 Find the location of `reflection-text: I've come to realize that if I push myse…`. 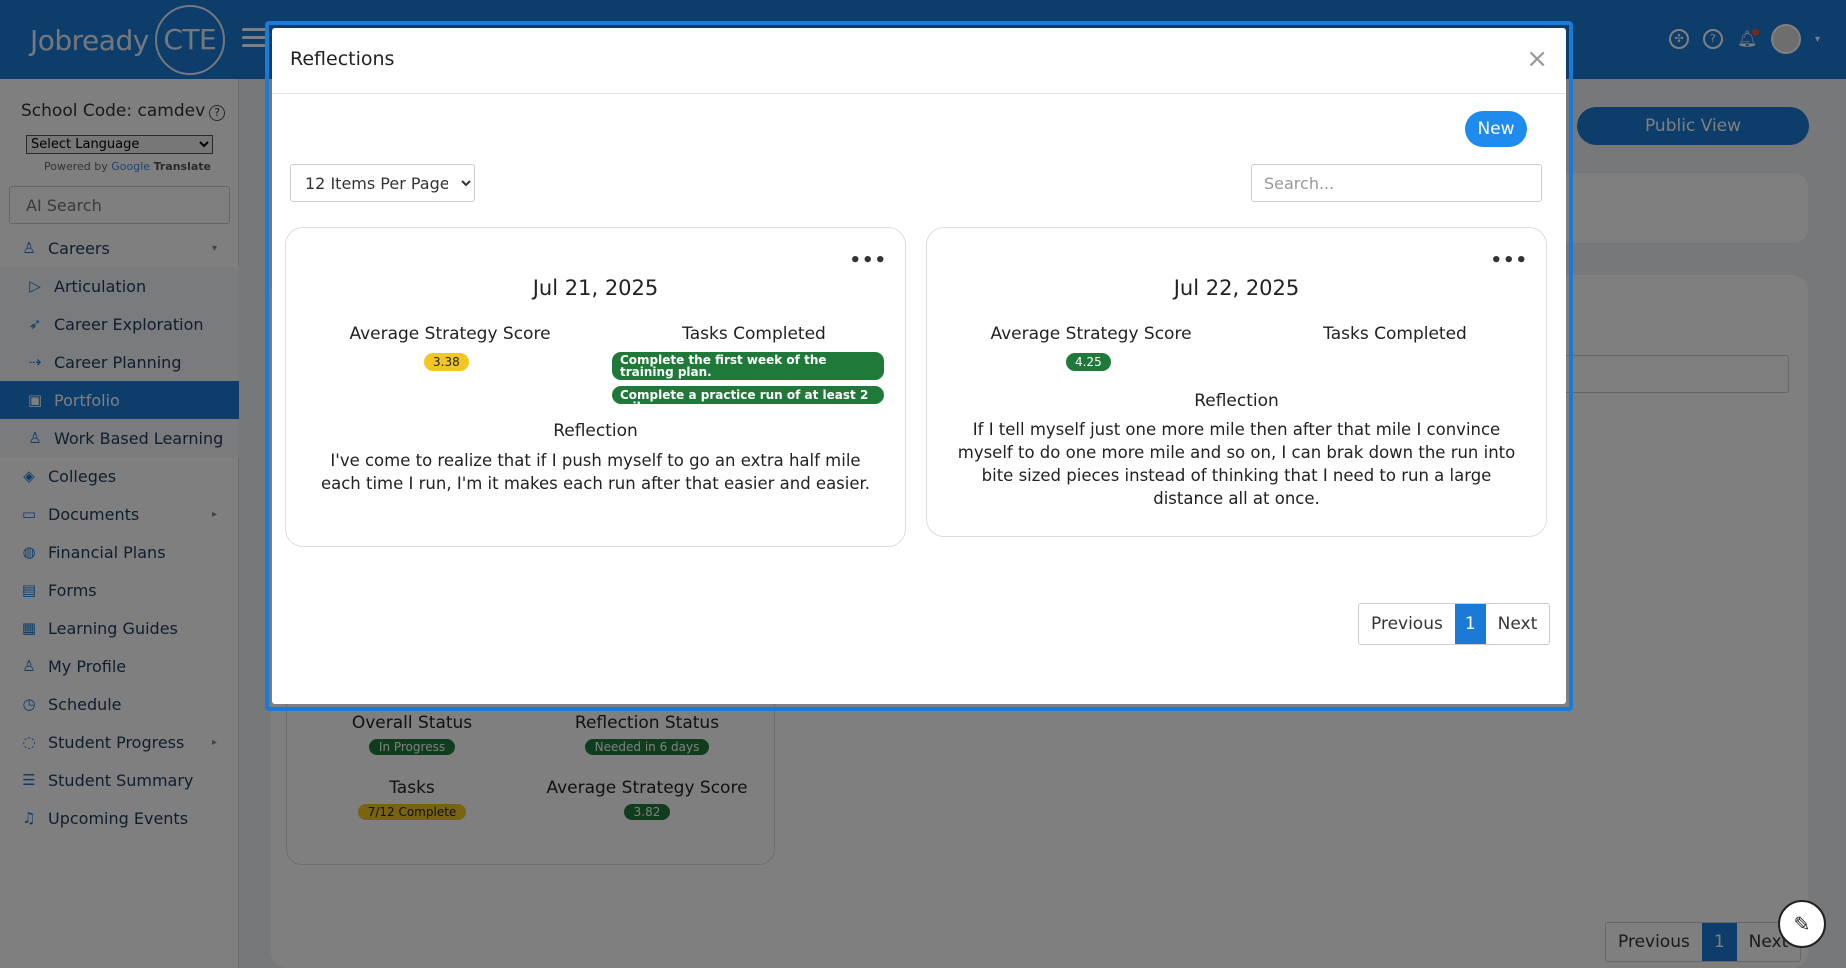

reflection-text: I've come to realize that if I push myse… is located at coordinates (595, 472).